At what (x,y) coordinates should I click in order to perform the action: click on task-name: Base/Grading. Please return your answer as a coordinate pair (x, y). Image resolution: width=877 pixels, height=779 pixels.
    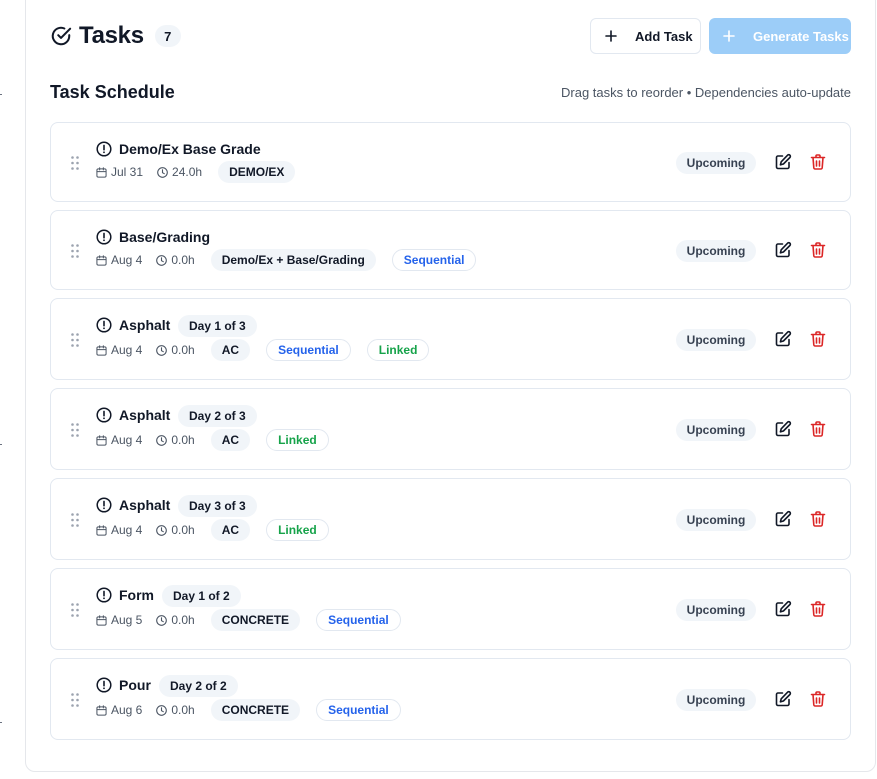
    Looking at the image, I should click on (165, 237).